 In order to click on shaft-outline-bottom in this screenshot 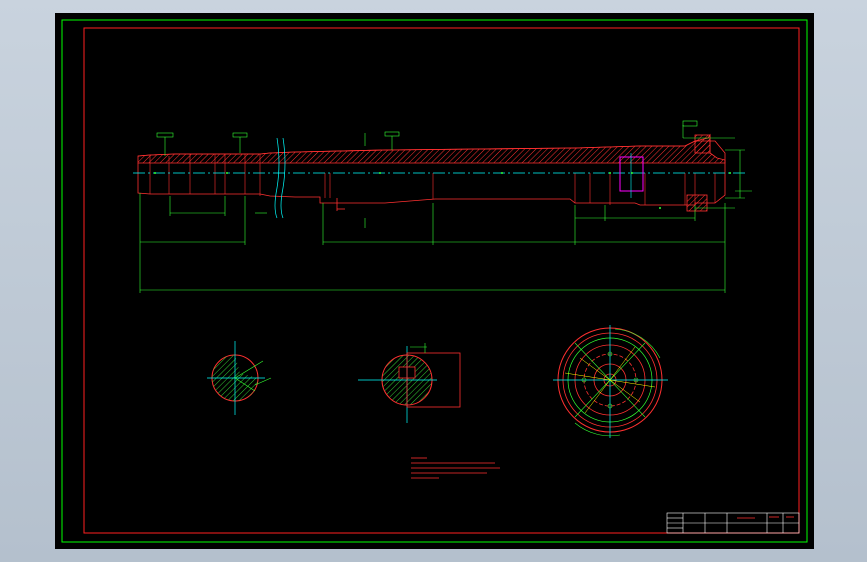, I will do `click(431, 184)`.